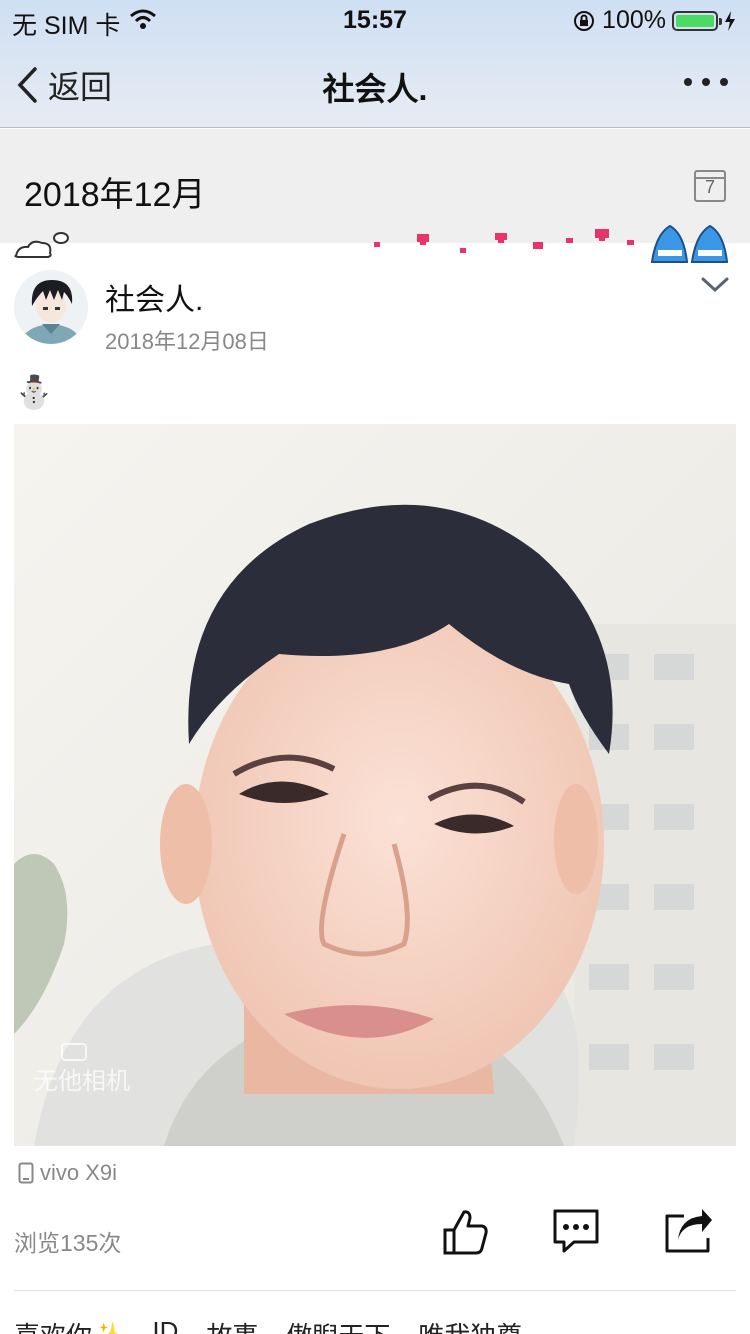 This screenshot has height=1334, width=750. What do you see at coordinates (576, 1231) in the screenshot?
I see `comment-icon` at bounding box center [576, 1231].